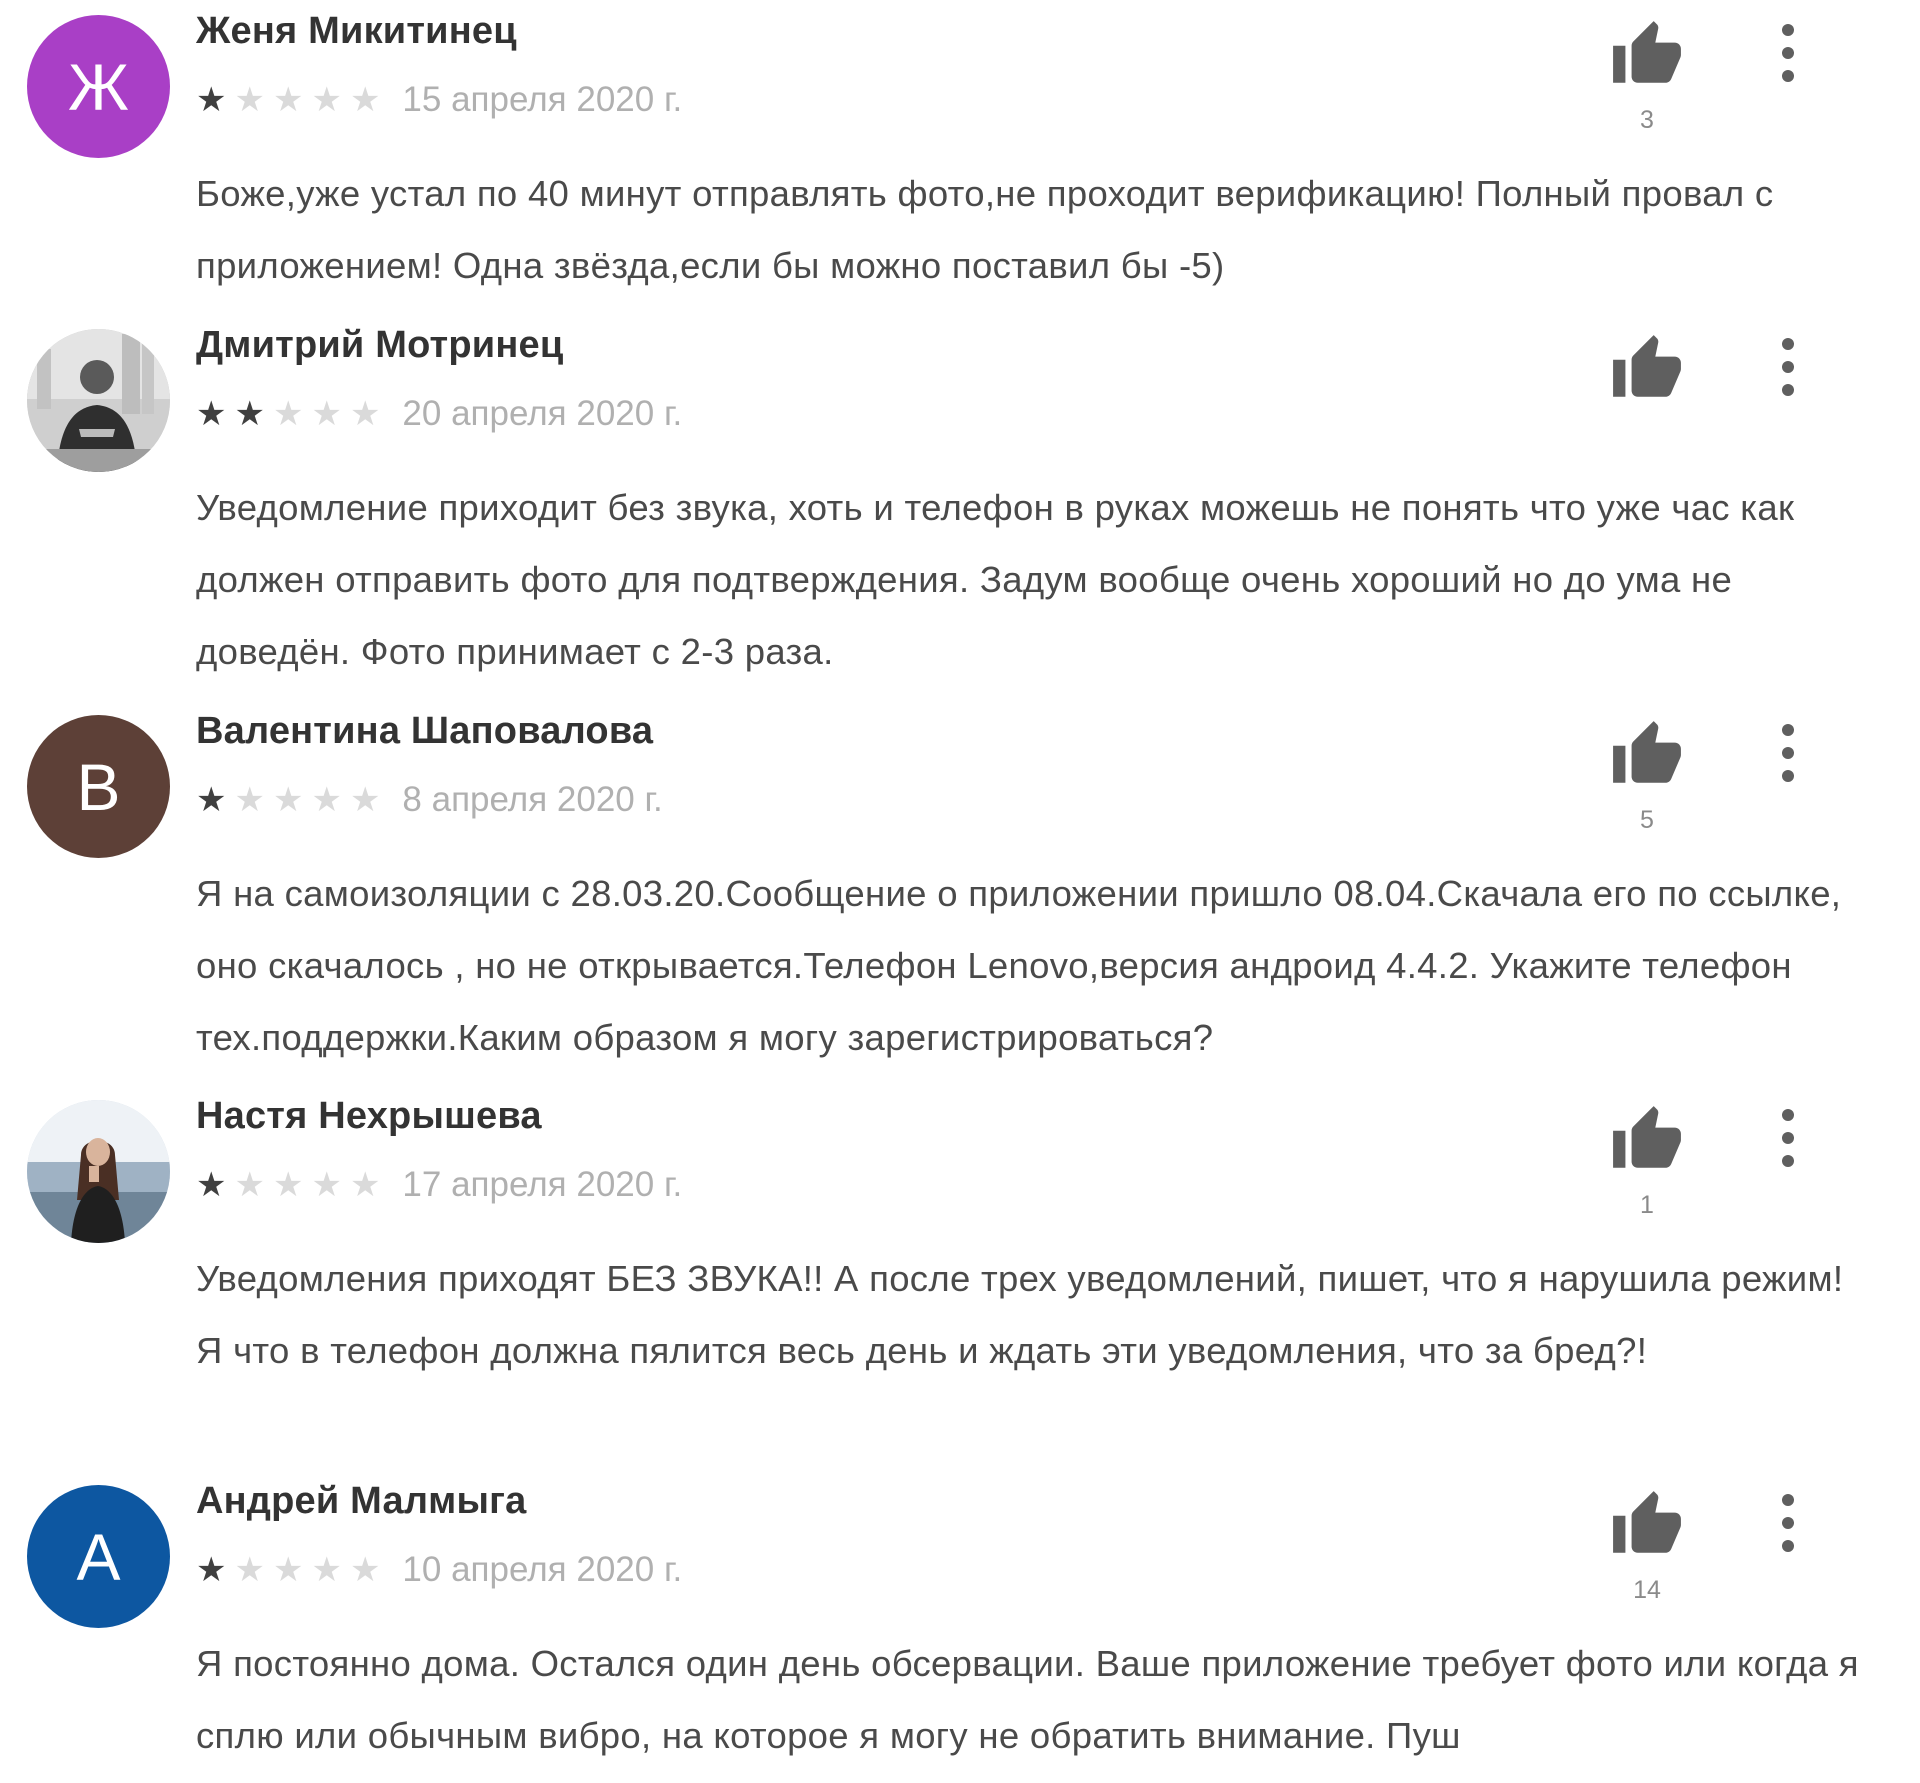 The height and width of the screenshot is (1783, 1920). I want to click on review-meta: ★ ★ ★ ★ ★ 20 апреля 2020 г., so click(439, 414).